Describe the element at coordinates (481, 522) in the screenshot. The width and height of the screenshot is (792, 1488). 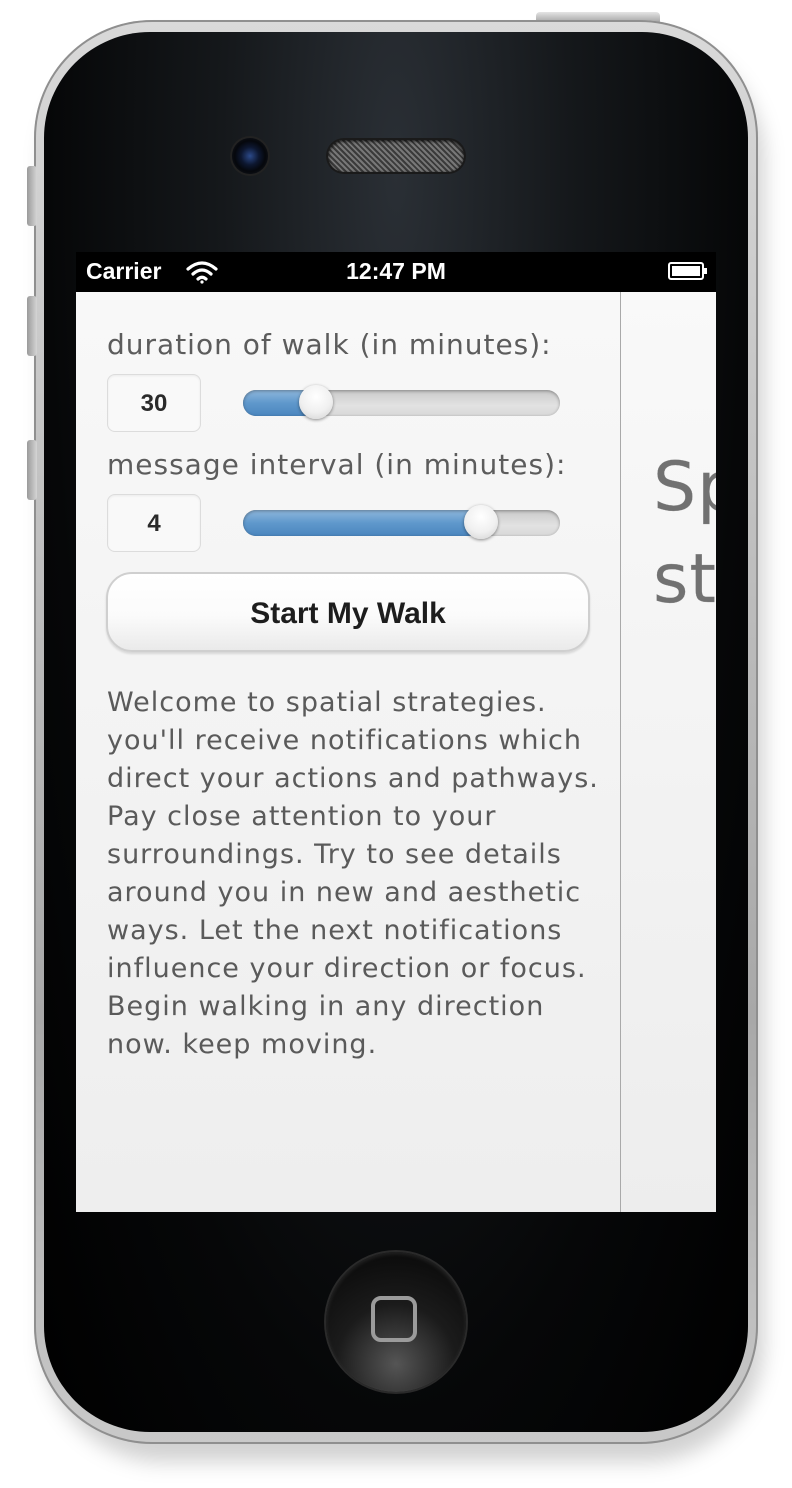
I see `interval-slider-thumb` at that location.